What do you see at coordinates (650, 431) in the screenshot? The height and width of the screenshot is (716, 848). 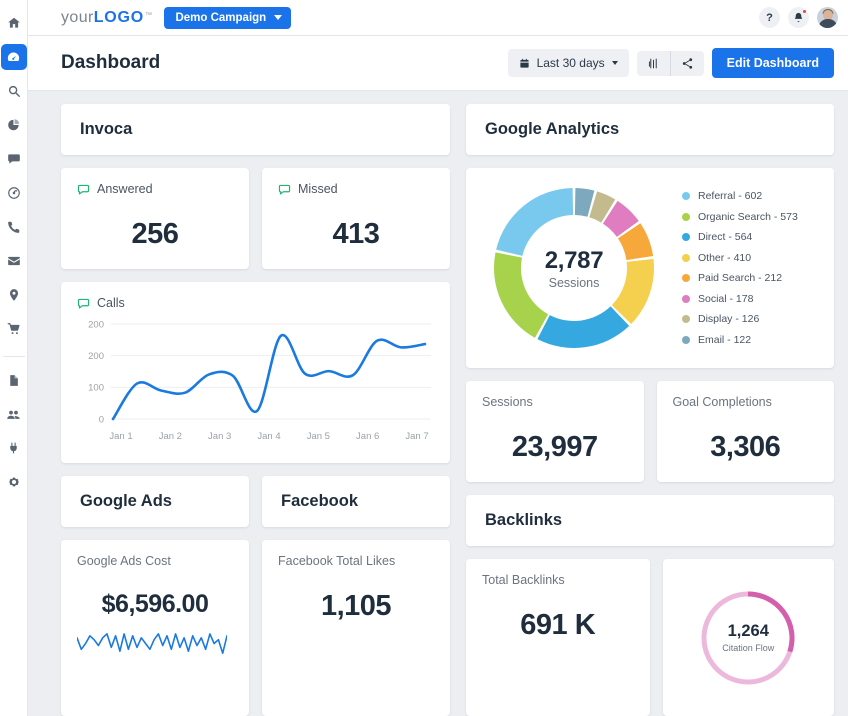 I see `analytics-metrics-row: Sessions 23,997 Goal Completions 3,306` at bounding box center [650, 431].